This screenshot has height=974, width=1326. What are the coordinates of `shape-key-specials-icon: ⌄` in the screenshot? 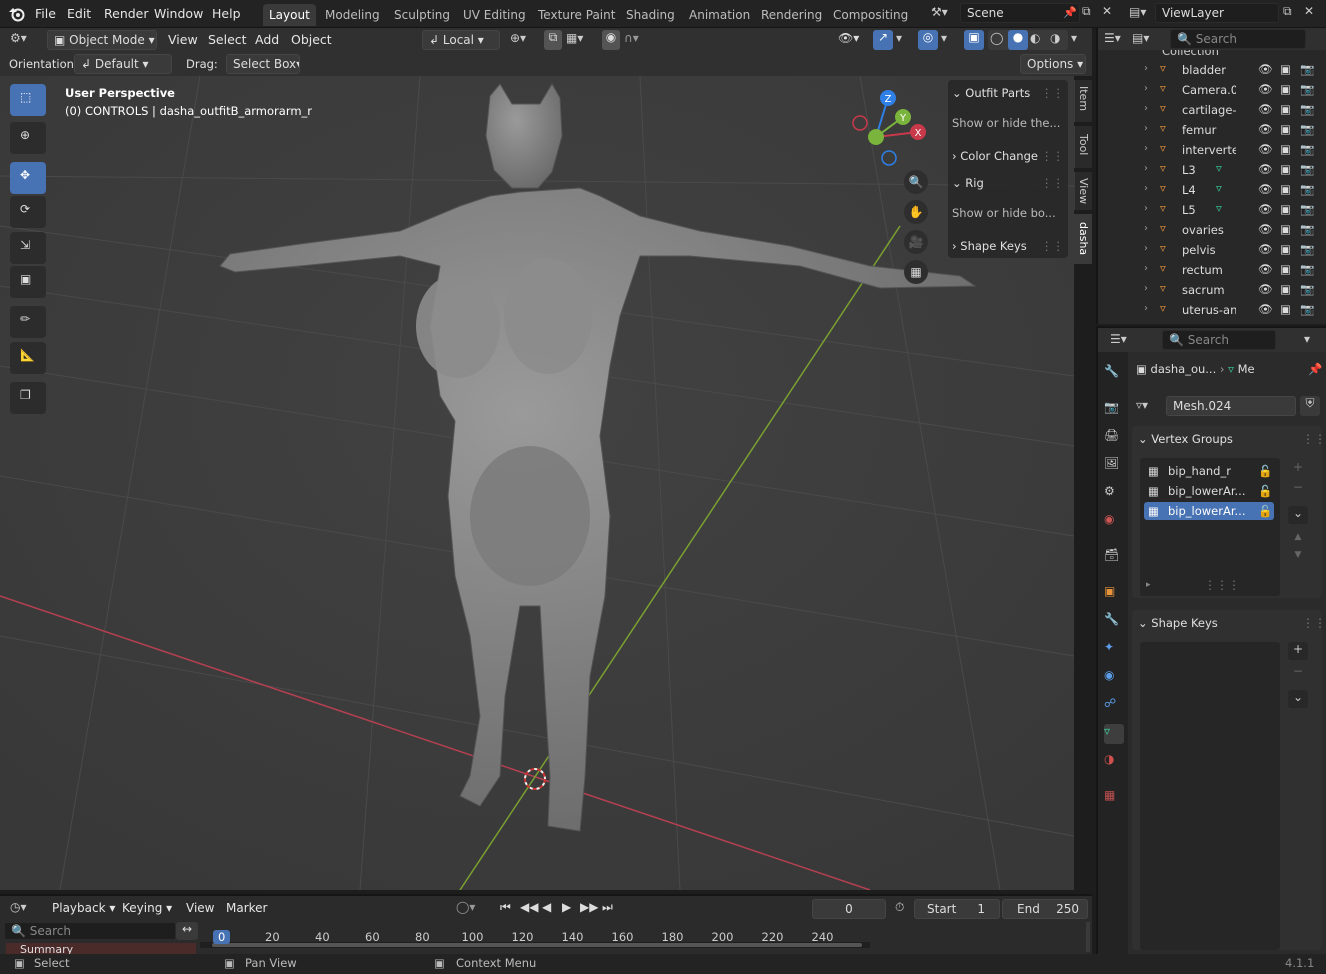 It's located at (1298, 699).